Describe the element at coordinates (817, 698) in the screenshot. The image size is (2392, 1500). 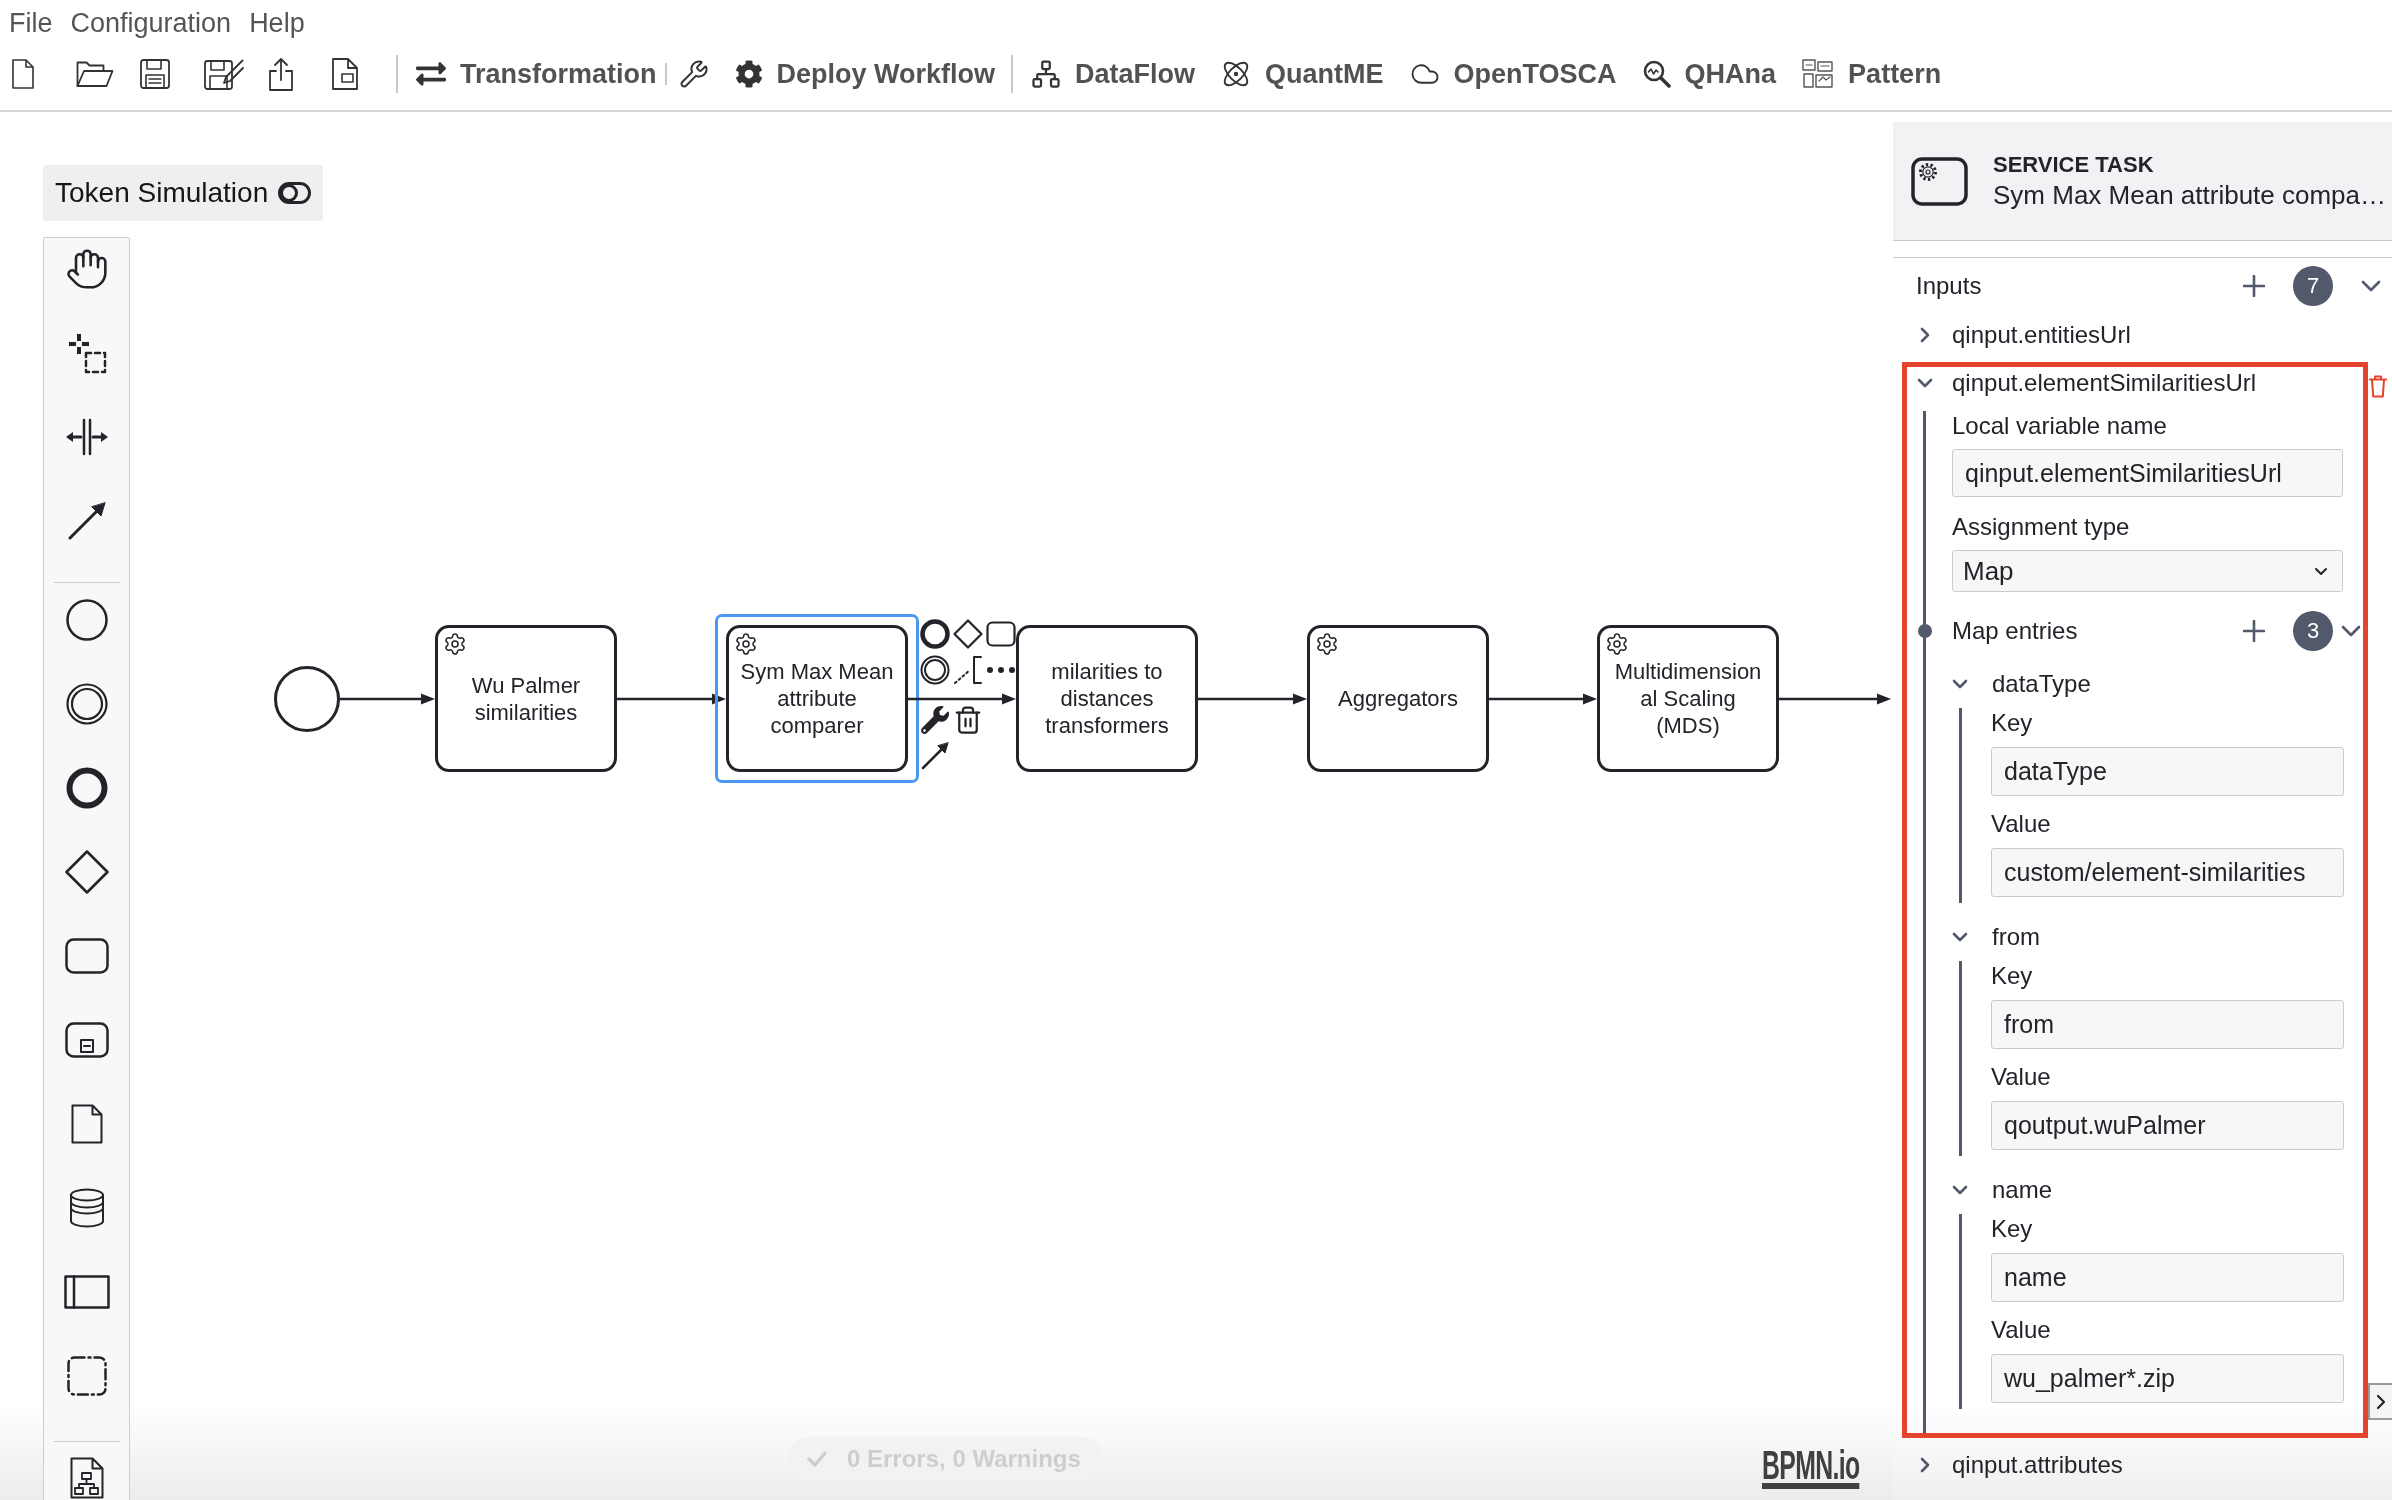
I see `task-label: Sym Max Mean attribute comparer` at that location.